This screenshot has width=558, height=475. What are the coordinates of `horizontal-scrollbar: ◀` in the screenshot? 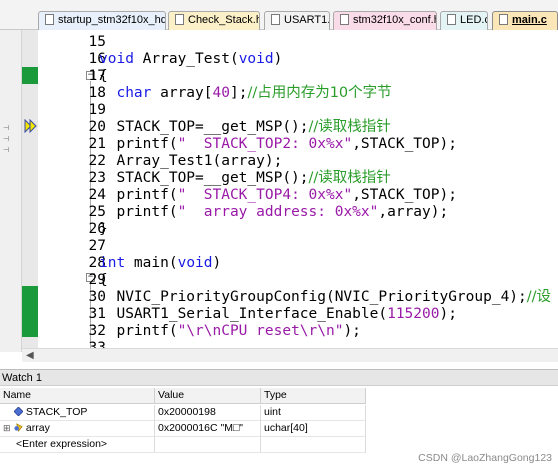 It's located at (290, 355).